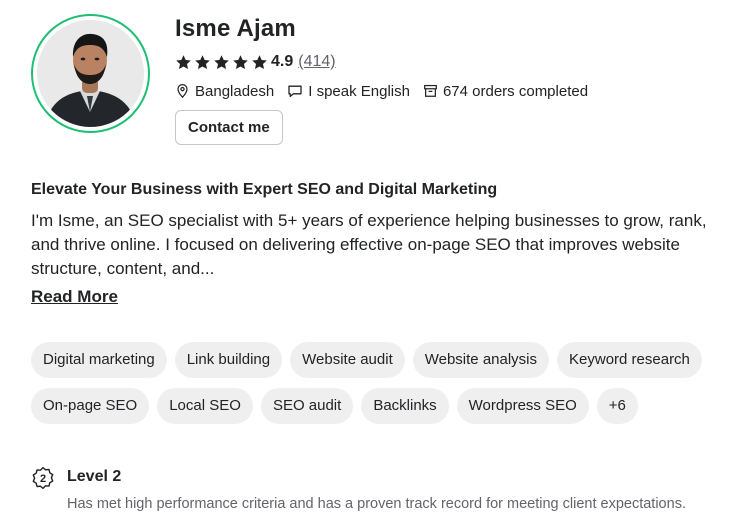 The height and width of the screenshot is (522, 753). I want to click on read-more-link: Read More, so click(74, 297).